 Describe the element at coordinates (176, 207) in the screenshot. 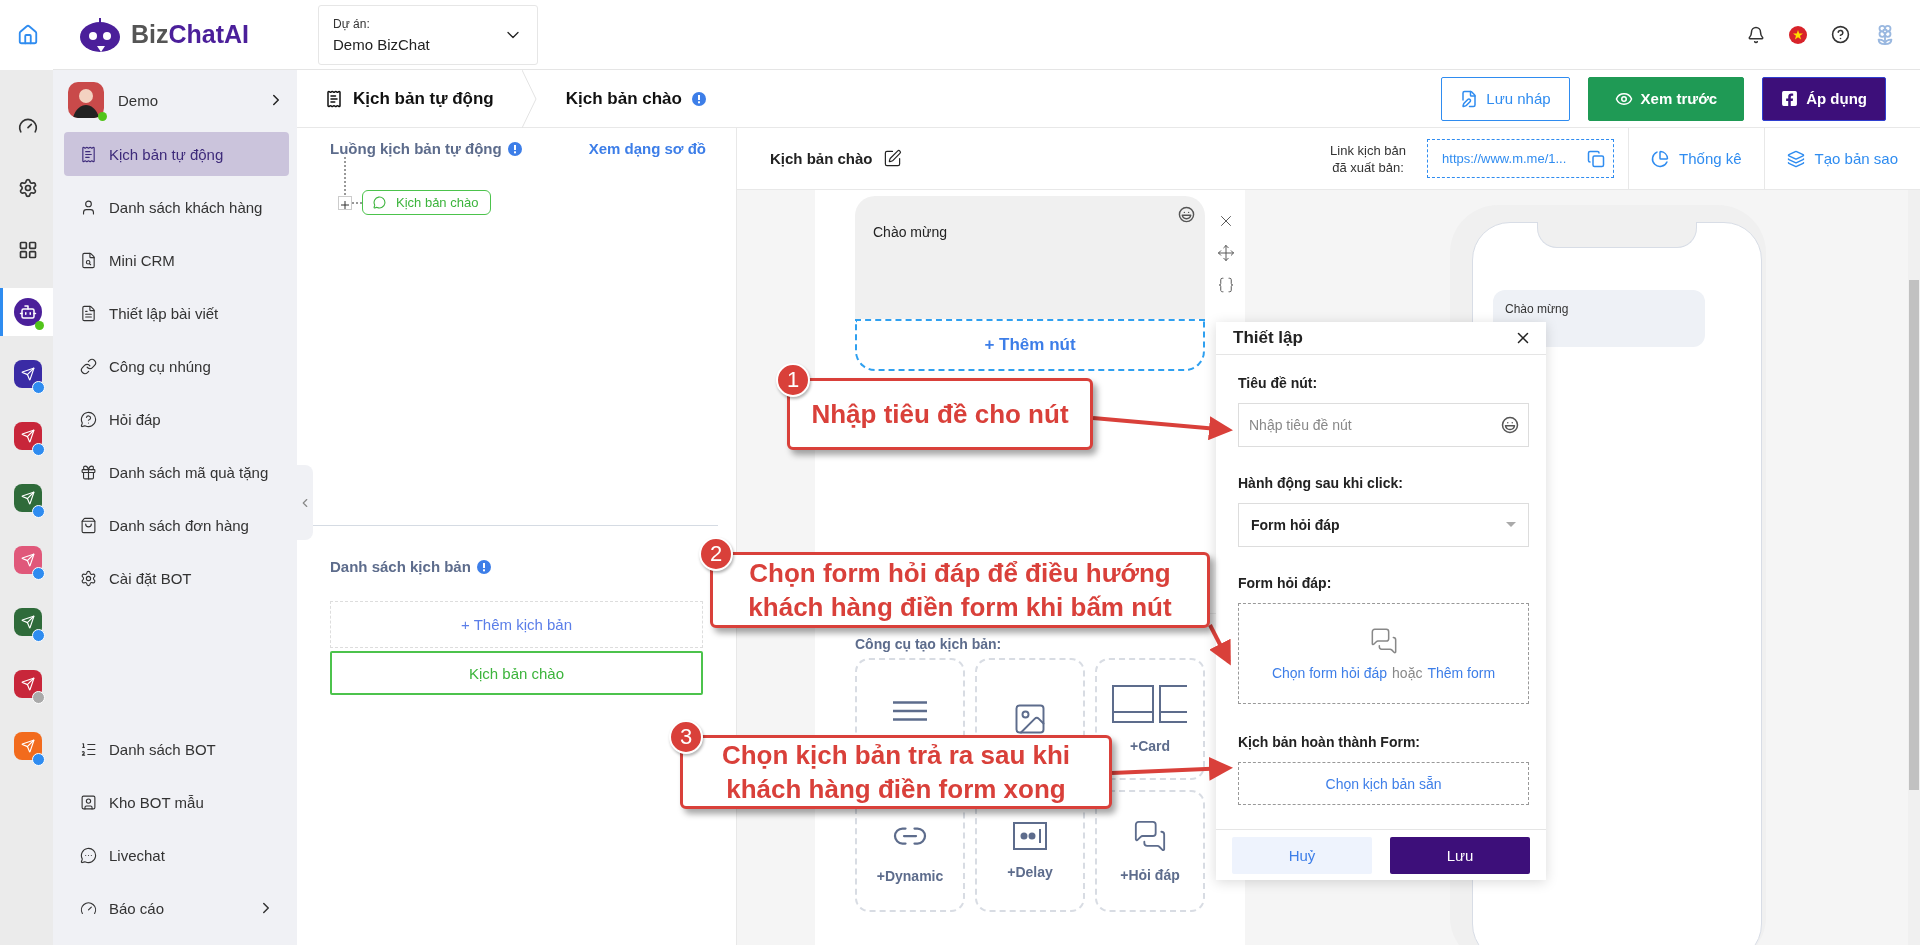

I see `sidebar-item: Danh sách khách hàng` at that location.